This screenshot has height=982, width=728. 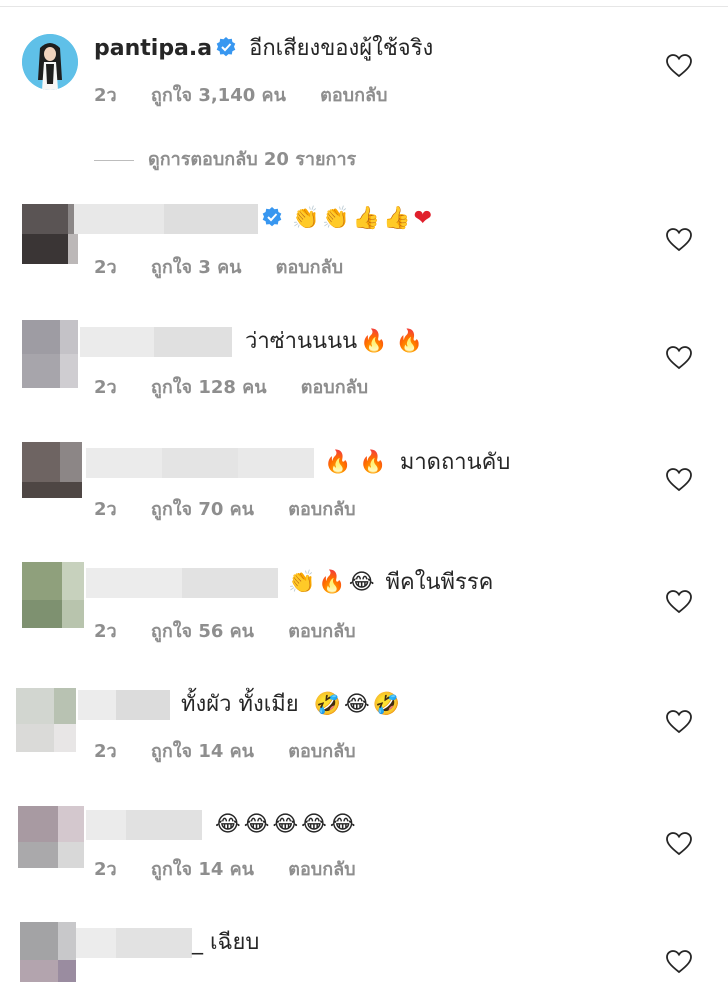 I want to click on like-count: ถูกใจ 70 คน, so click(x=202, y=509).